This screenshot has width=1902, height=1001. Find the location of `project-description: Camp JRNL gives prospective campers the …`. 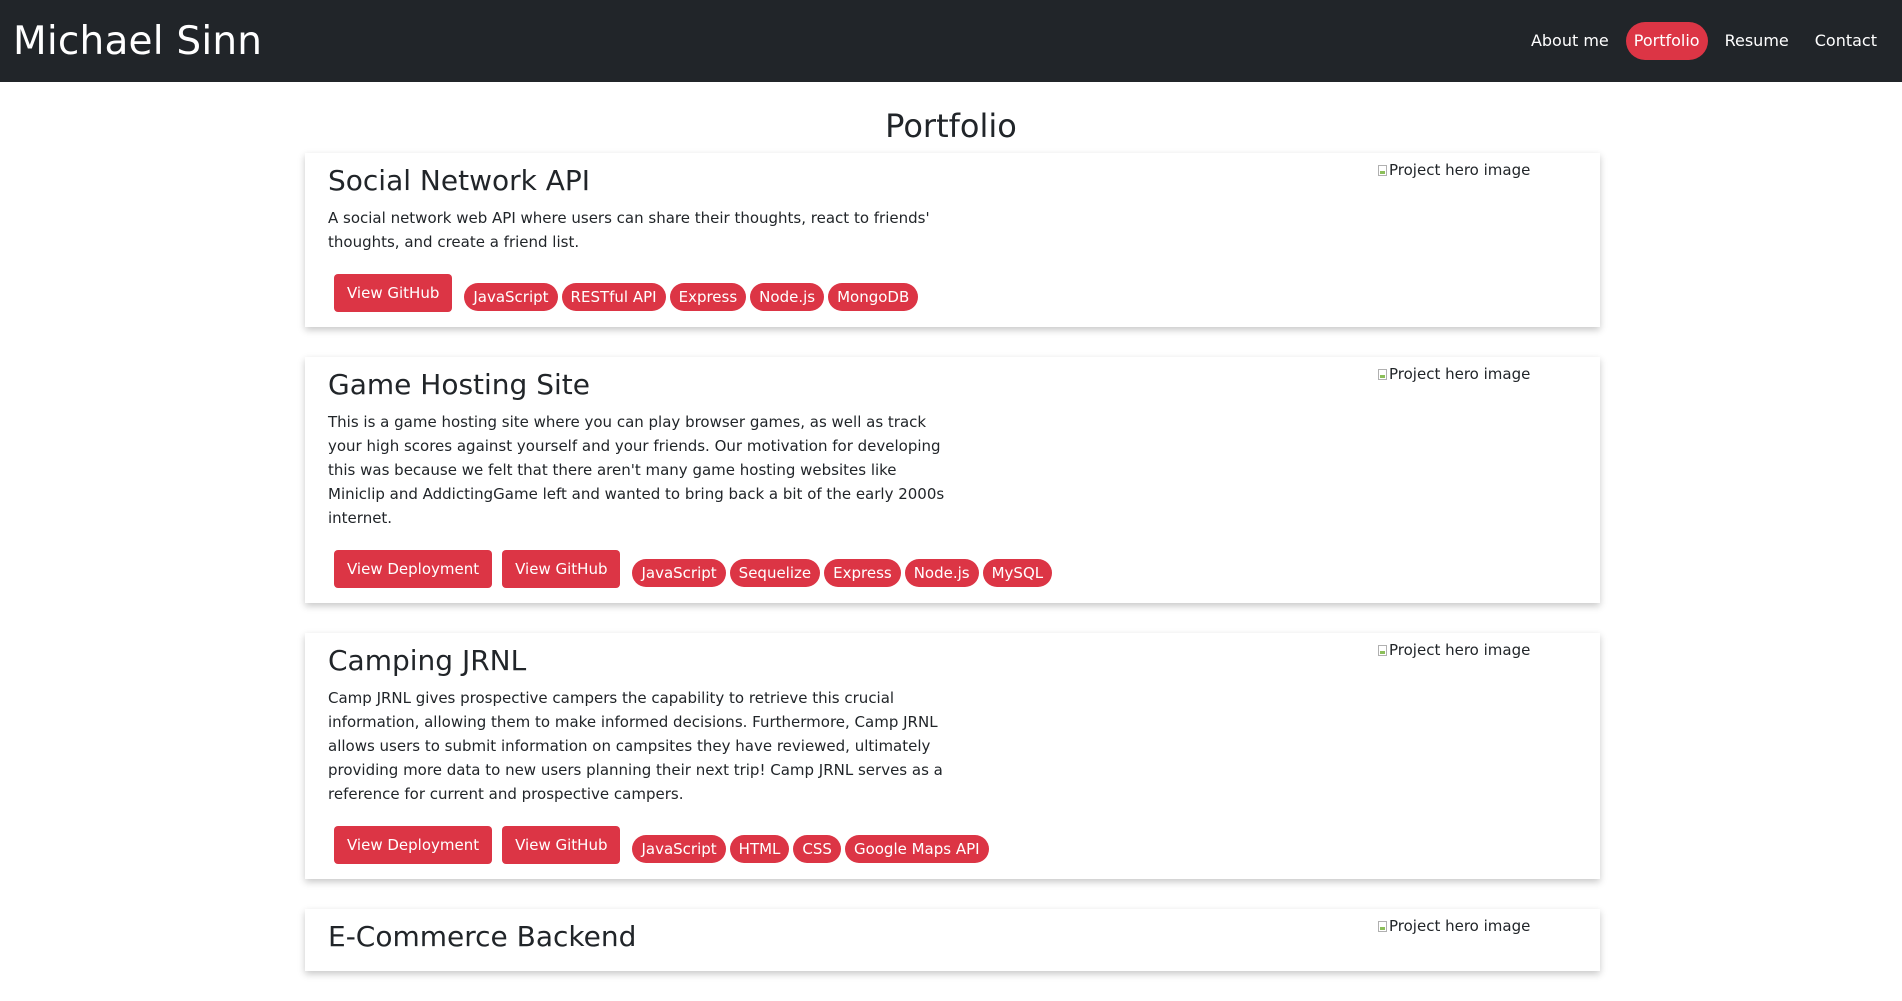

project-description: Camp JRNL gives prospective campers the … is located at coordinates (635, 746).